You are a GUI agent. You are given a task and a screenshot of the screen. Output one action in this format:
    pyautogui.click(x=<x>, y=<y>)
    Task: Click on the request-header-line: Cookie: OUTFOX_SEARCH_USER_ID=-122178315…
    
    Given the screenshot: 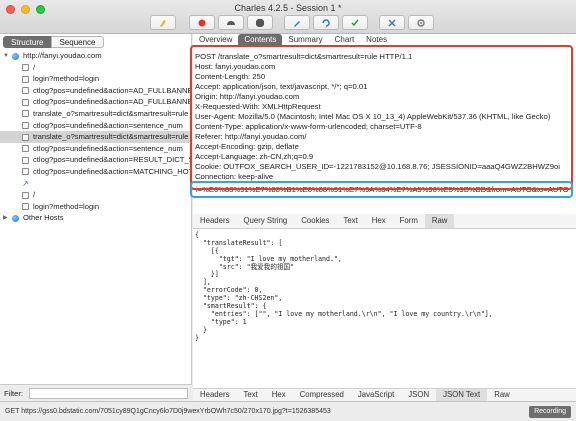 What is the action you would take?
    pyautogui.click(x=378, y=166)
    